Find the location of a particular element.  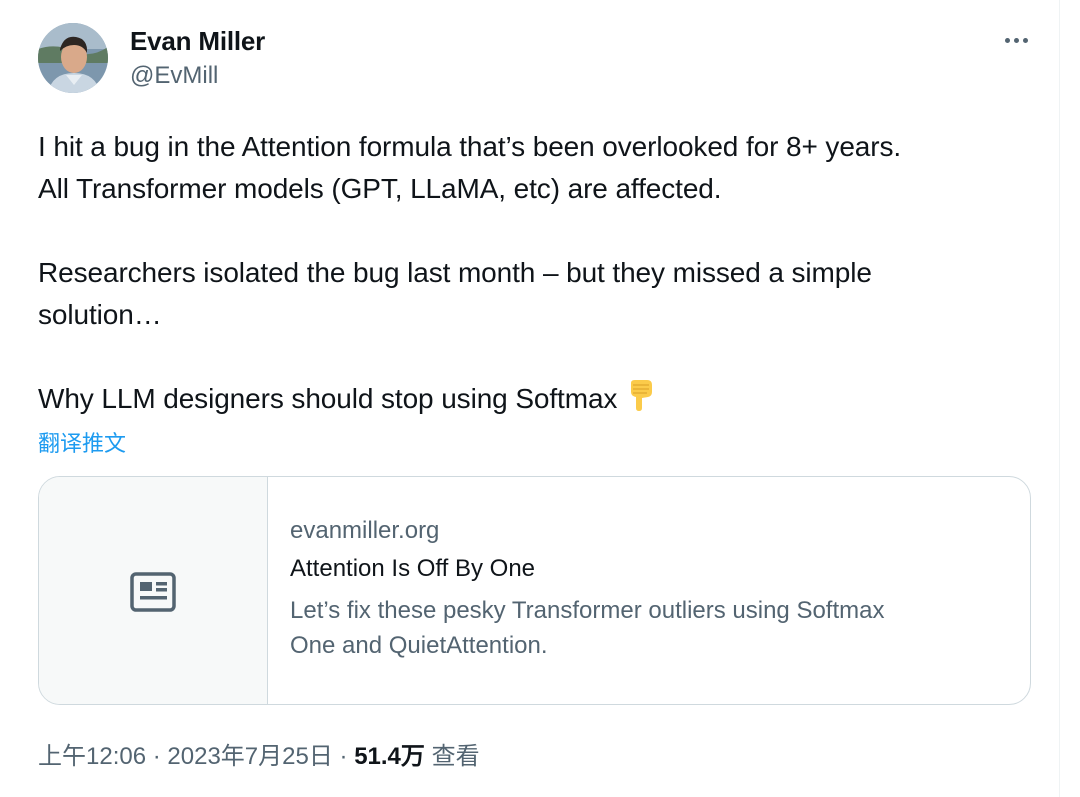

link-card-thumbnail is located at coordinates (153, 590).